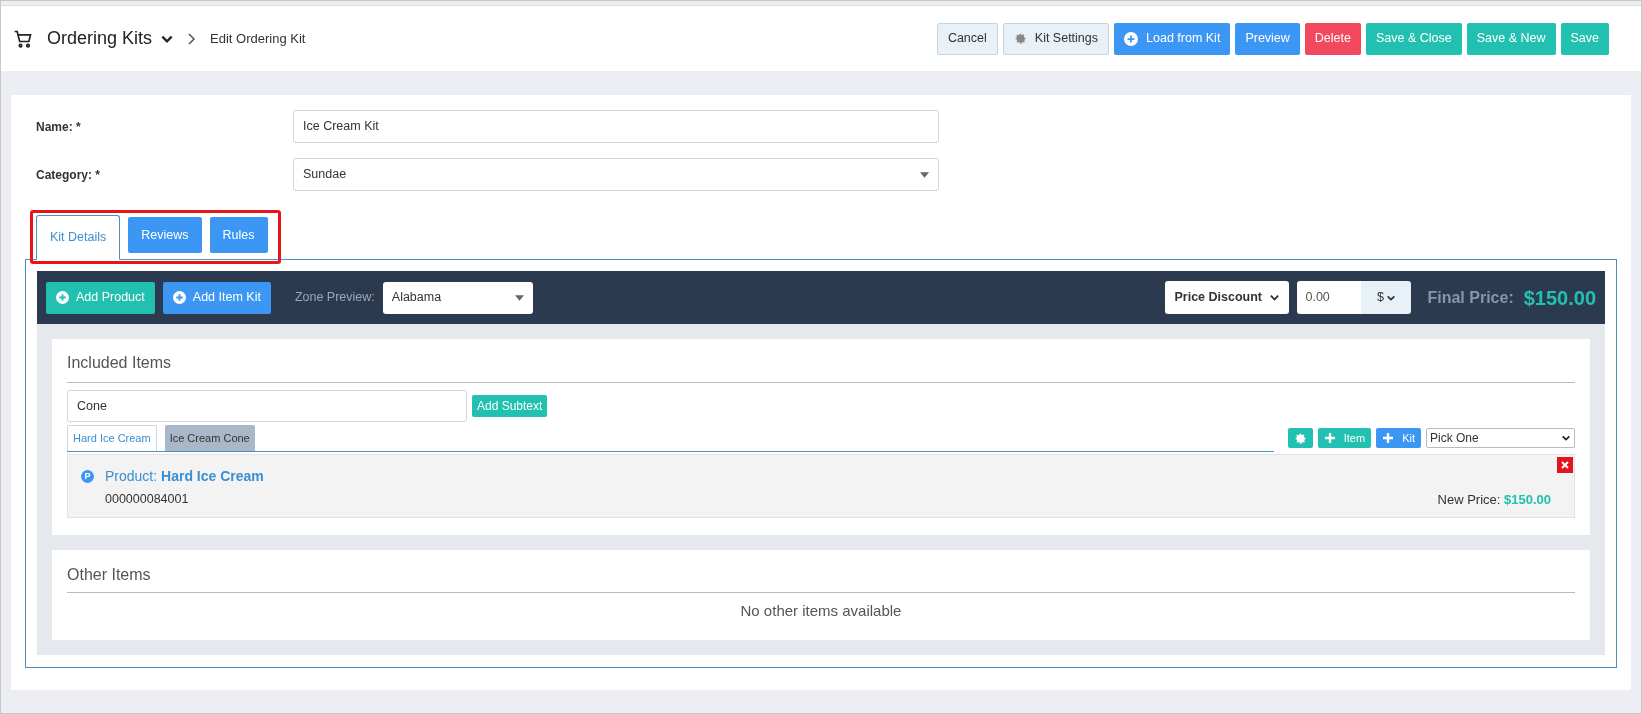 The width and height of the screenshot is (1642, 714). Describe the element at coordinates (1344, 438) in the screenshot. I see `add-item-button: Item` at that location.